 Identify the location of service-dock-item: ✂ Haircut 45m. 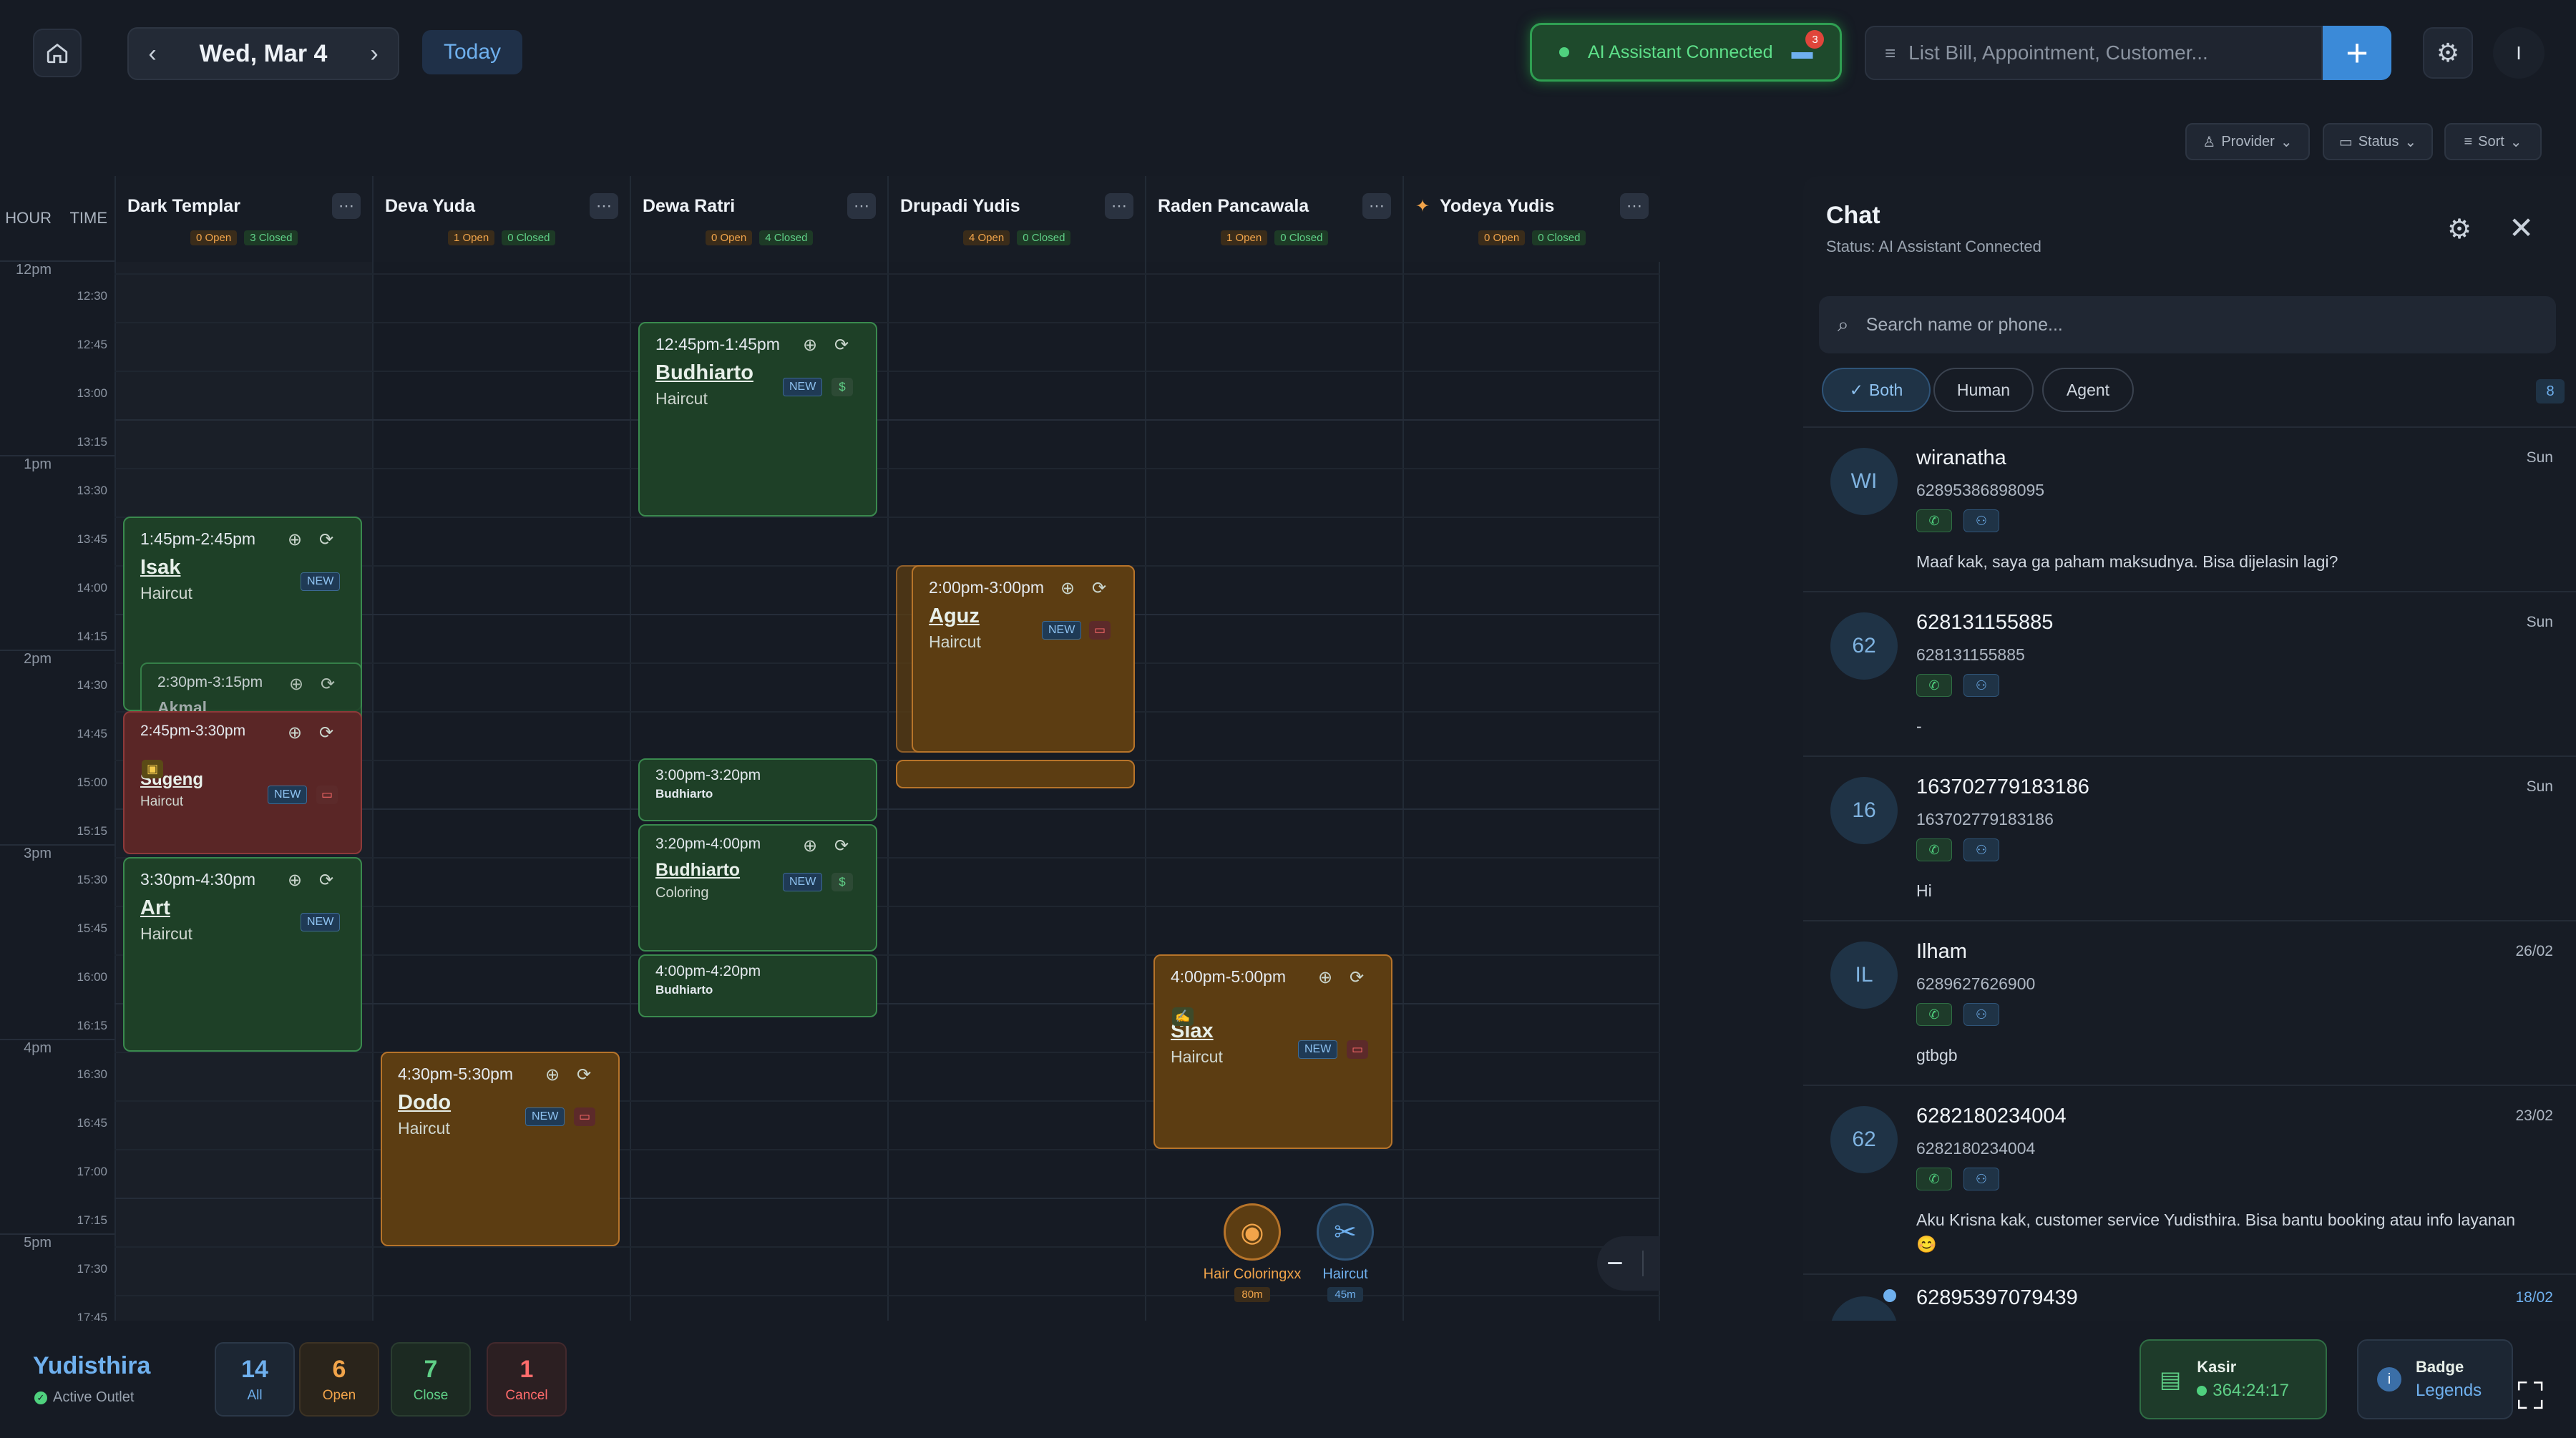
(1345, 1253).